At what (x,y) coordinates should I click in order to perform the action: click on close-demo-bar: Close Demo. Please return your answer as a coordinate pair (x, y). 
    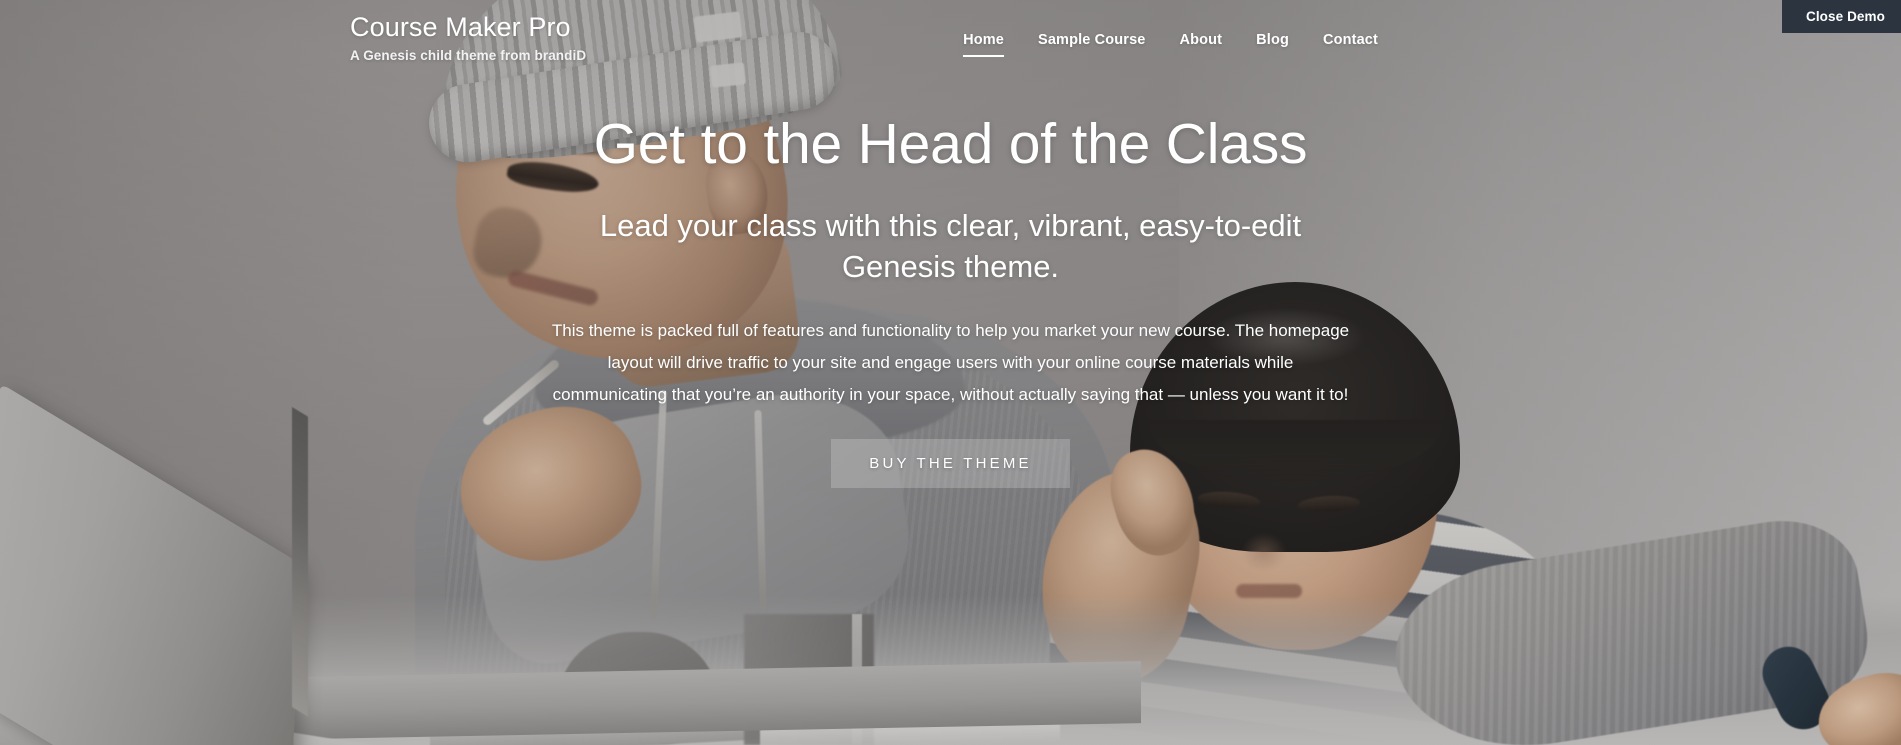
    Looking at the image, I should click on (1841, 16).